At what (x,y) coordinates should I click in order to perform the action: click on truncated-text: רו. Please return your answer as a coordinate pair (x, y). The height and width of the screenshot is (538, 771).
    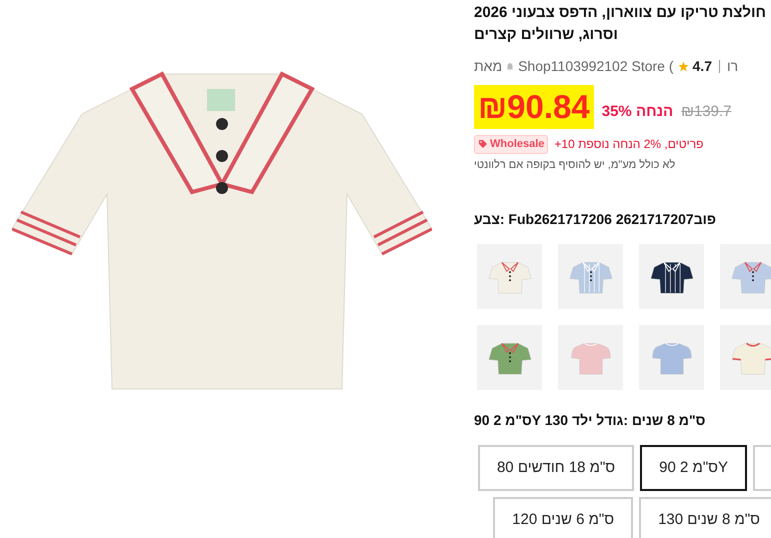
    Looking at the image, I should click on (732, 66).